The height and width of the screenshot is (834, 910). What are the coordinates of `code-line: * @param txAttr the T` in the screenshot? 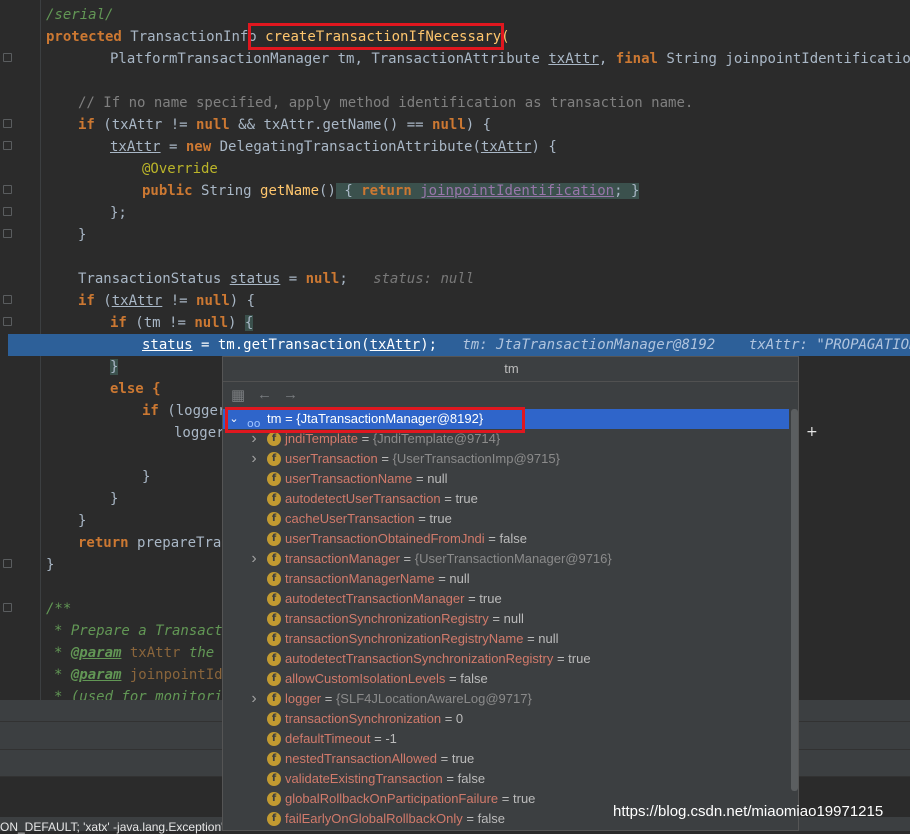 It's located at (143, 653).